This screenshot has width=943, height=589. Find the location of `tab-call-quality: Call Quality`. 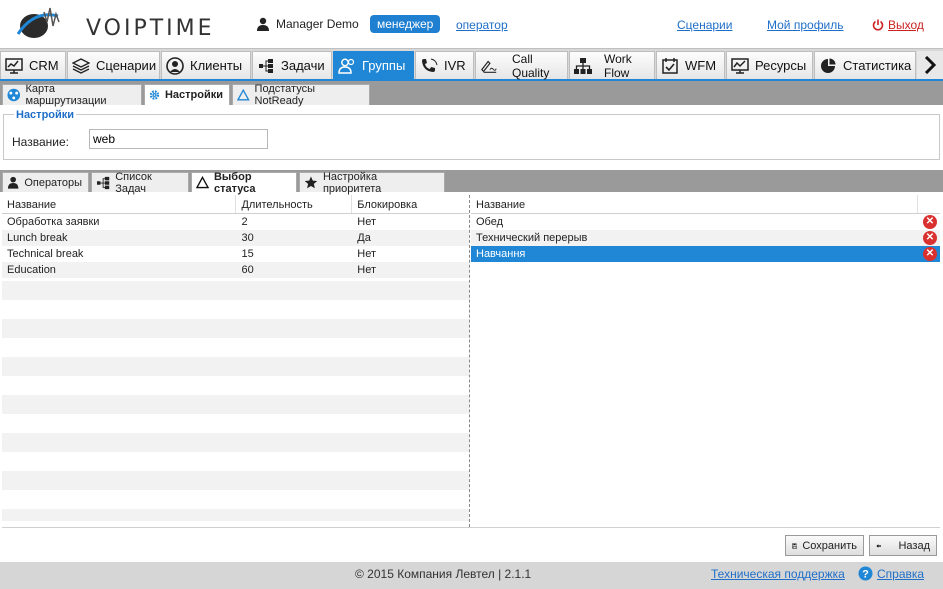

tab-call-quality: Call Quality is located at coordinates (521, 65).